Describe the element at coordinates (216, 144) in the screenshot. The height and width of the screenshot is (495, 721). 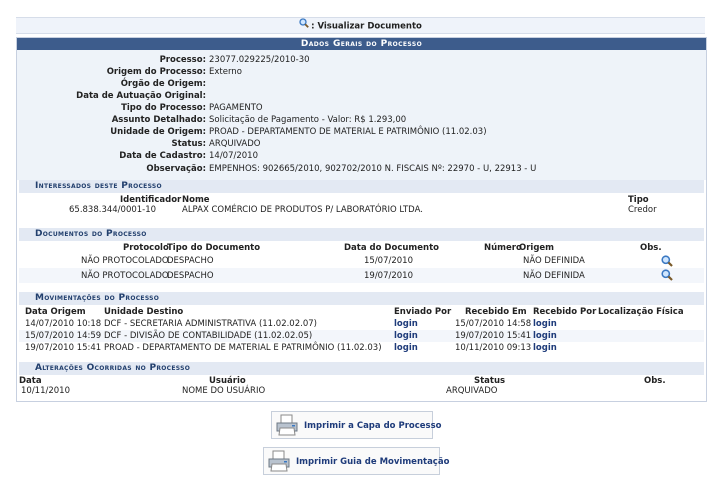
I see `field-status: Status: ARQUIVADO` at that location.